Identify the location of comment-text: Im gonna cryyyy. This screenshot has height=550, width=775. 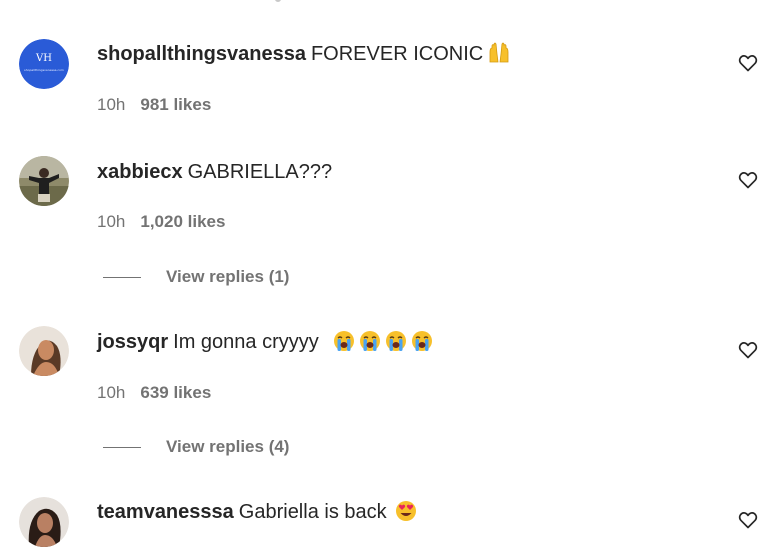
(246, 342).